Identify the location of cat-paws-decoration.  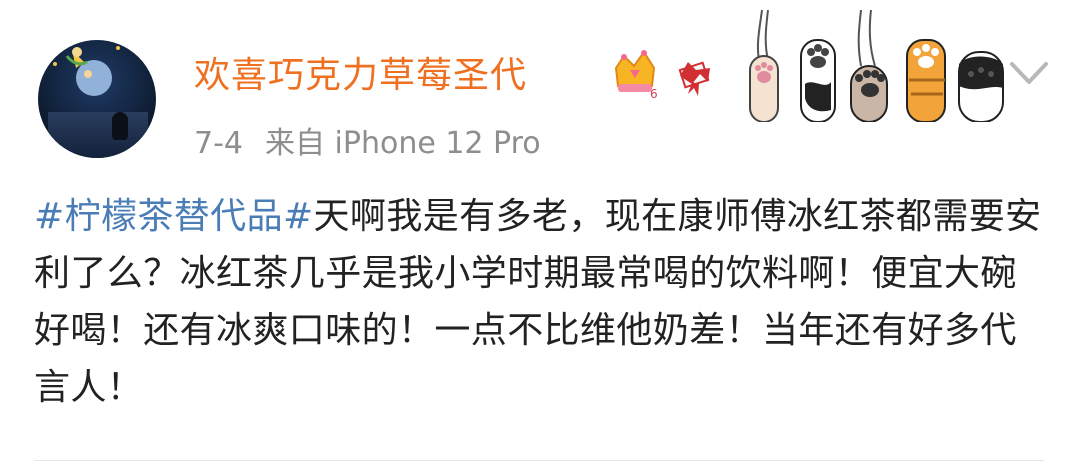
(876, 66).